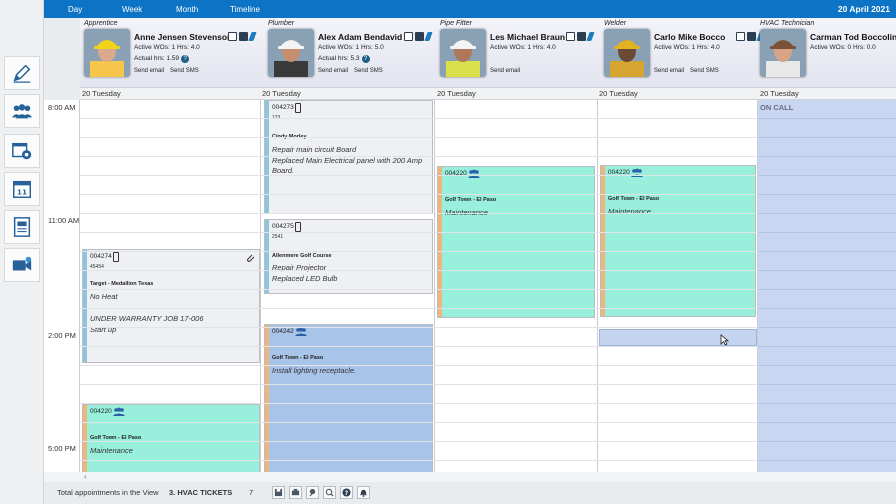 This screenshot has width=896, height=504. I want to click on actual-hours-text: Actual hrs: 1.59, so click(157, 58).